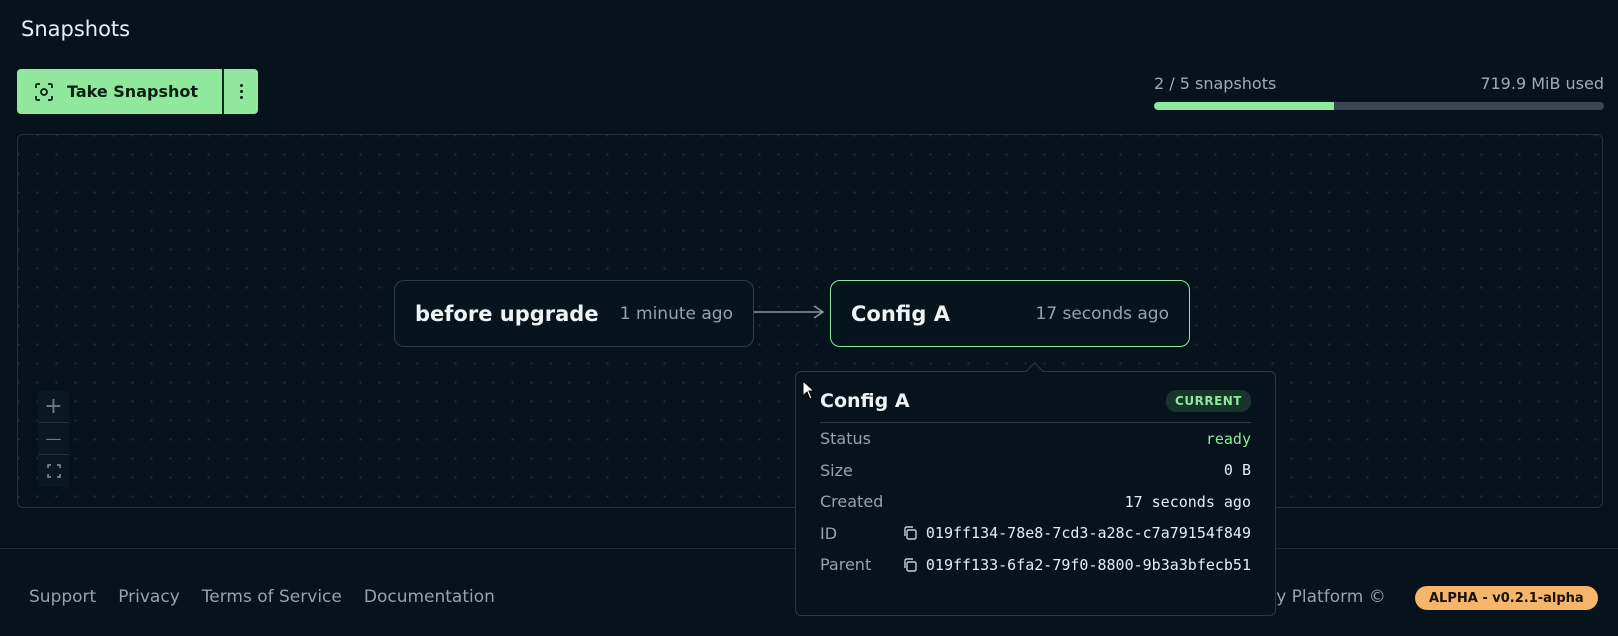 The width and height of the screenshot is (1618, 636). What do you see at coordinates (1035, 471) in the screenshot?
I see `detail-row-size: Size 0 B` at bounding box center [1035, 471].